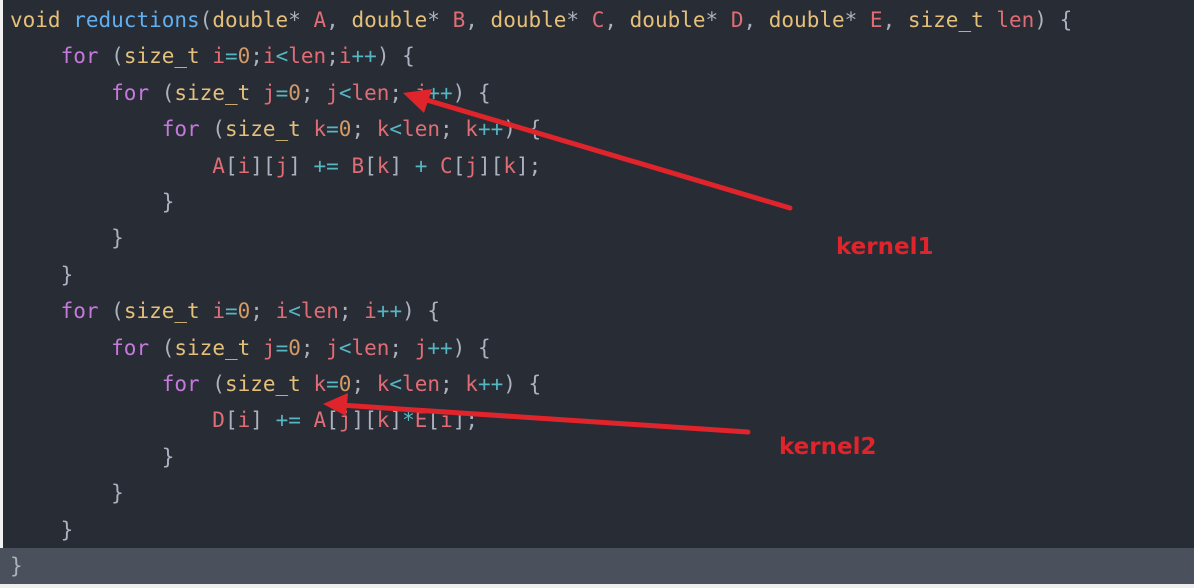  What do you see at coordinates (597, 566) in the screenshot?
I see `current-line-highlight` at bounding box center [597, 566].